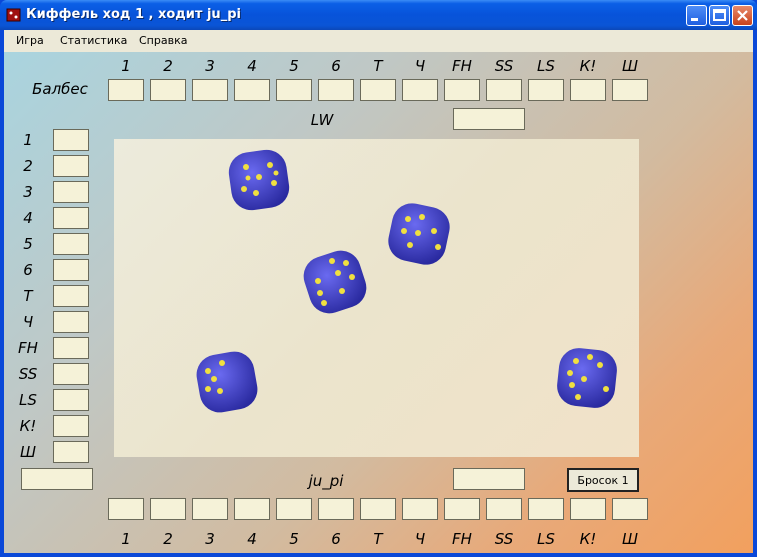 This screenshot has height=557, width=757. I want to click on top-header-k: К!, so click(588, 66).